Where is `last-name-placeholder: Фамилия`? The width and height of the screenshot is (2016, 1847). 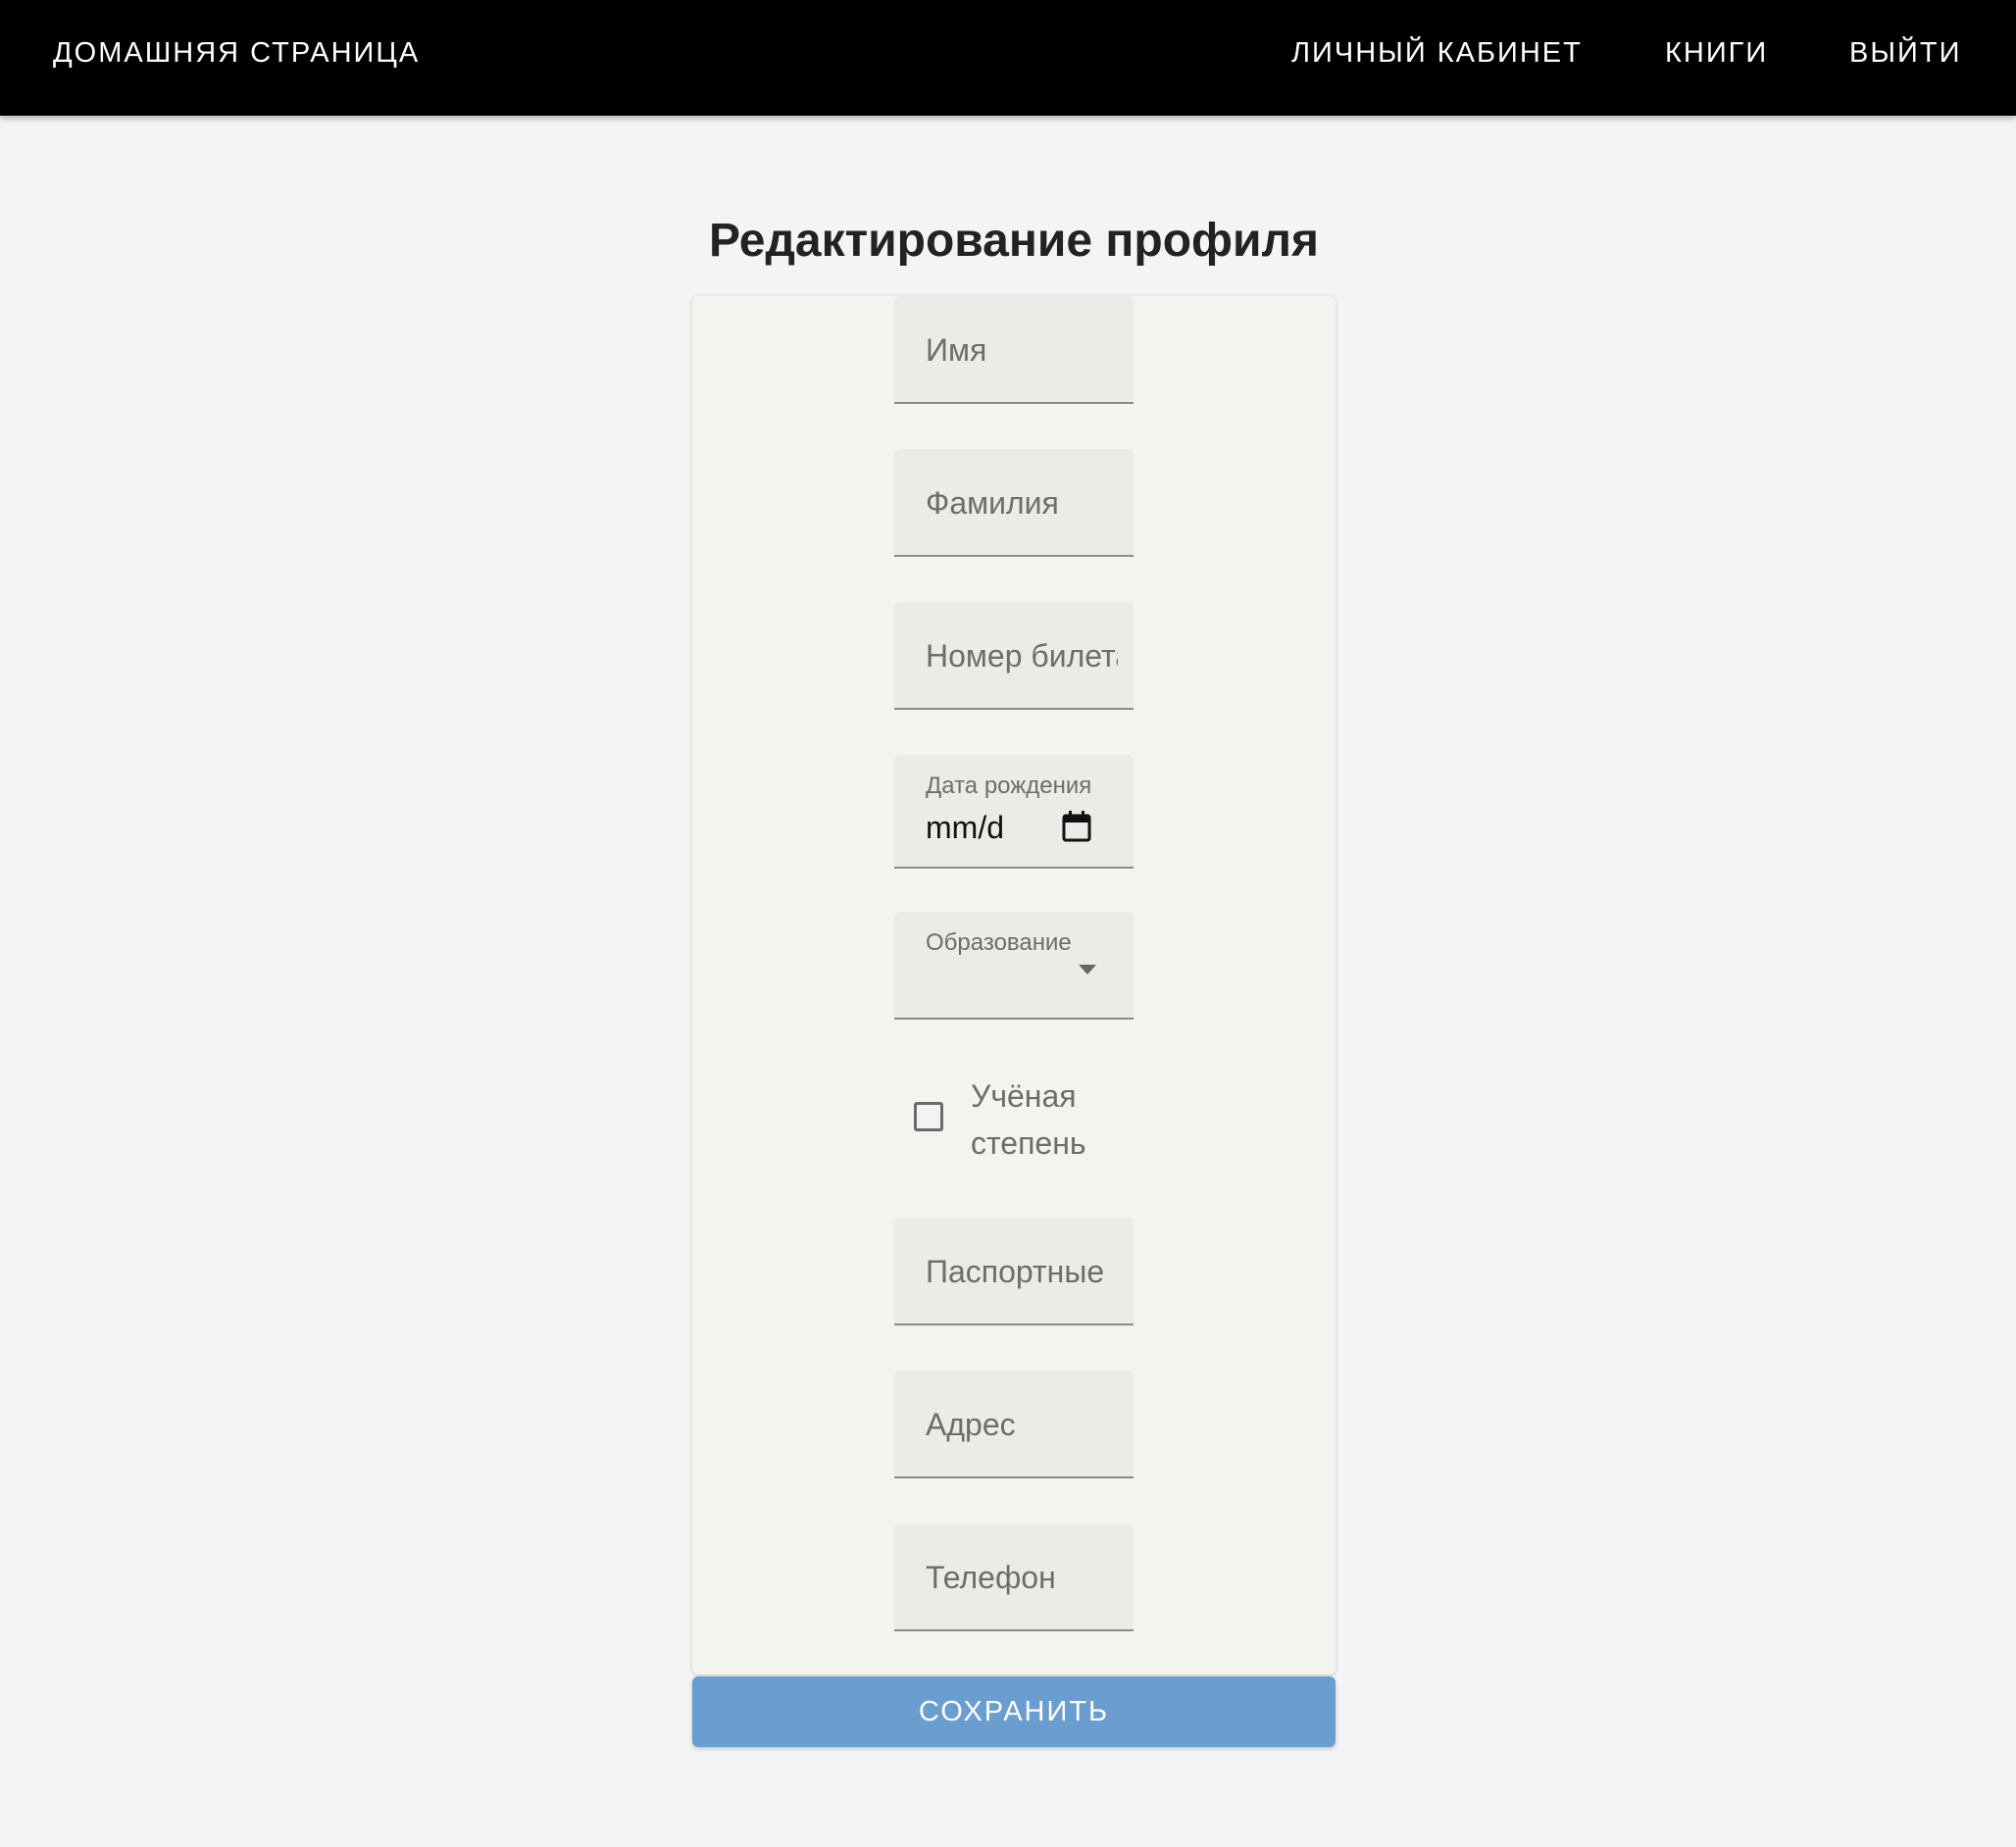
last-name-placeholder: Фамилия is located at coordinates (992, 503).